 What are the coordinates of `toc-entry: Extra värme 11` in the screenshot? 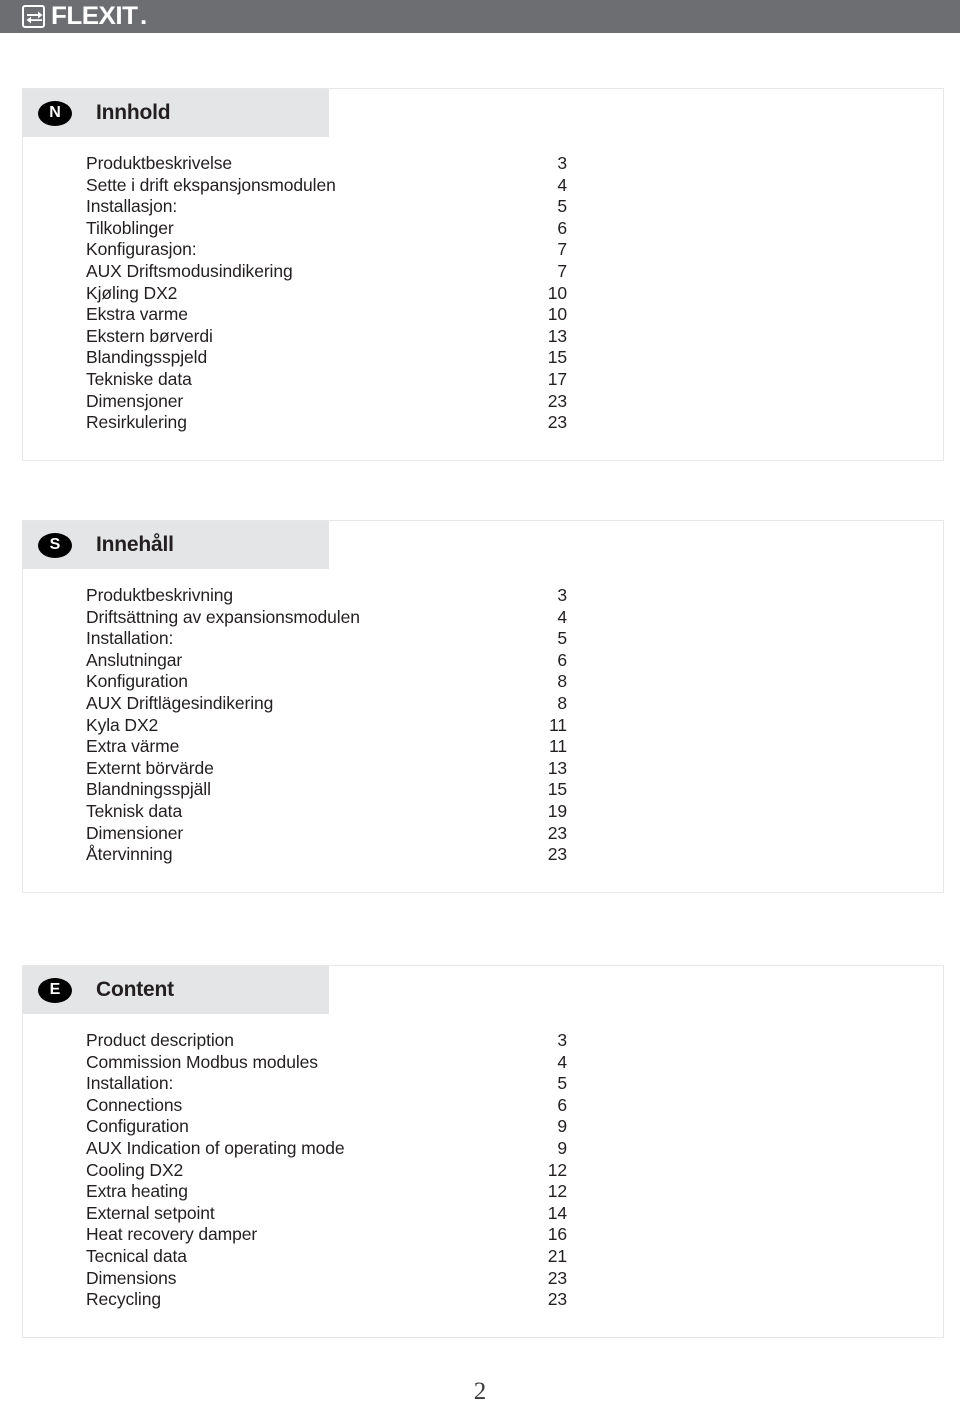 It's located at (483, 747).